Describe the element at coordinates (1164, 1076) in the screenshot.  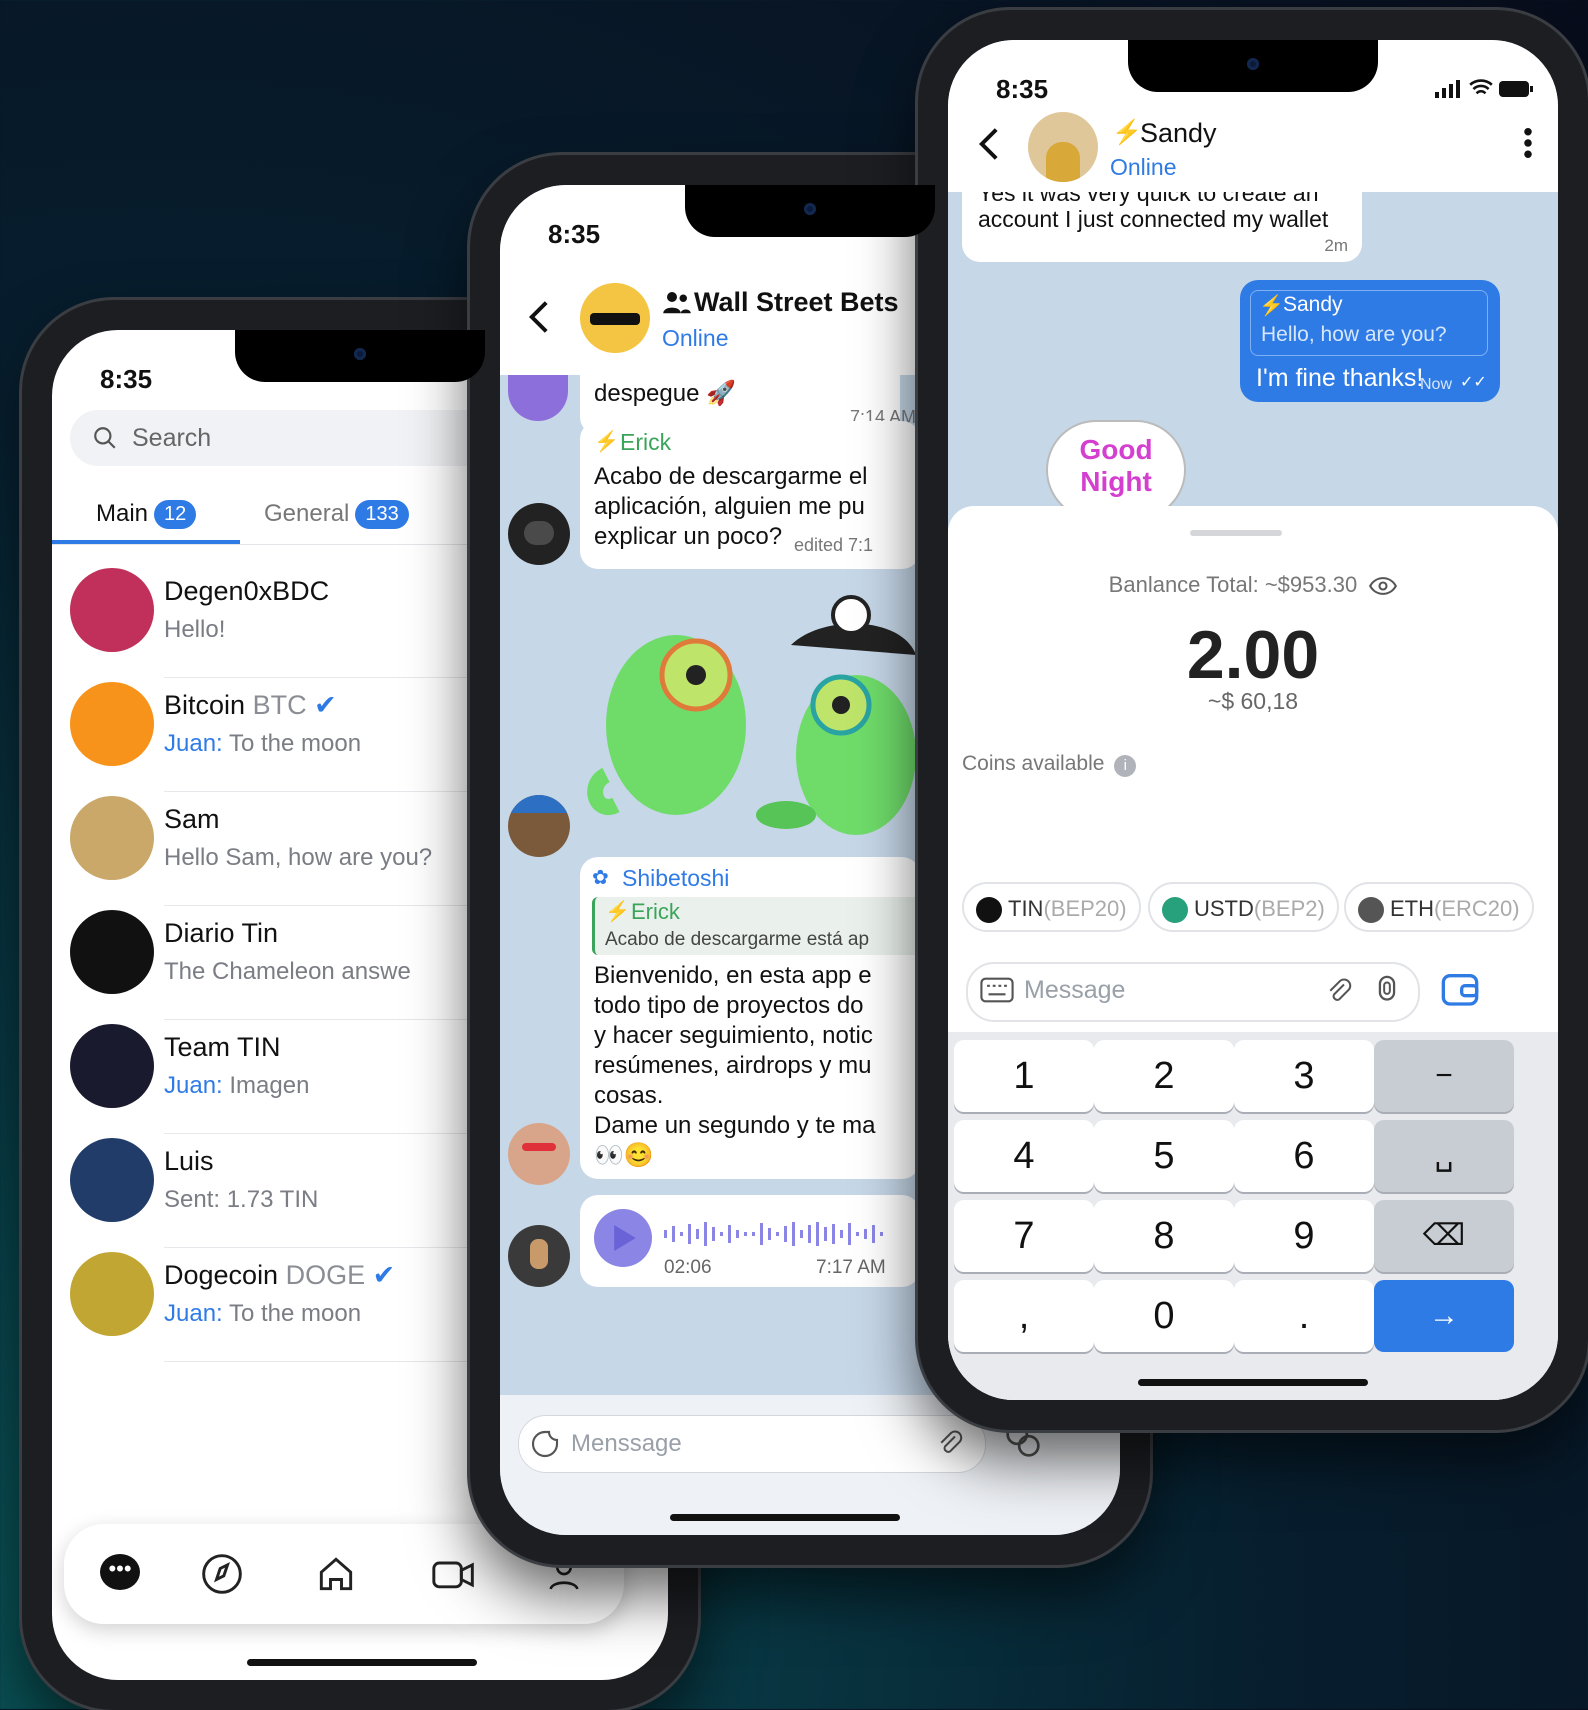
I see `key-2: 2` at that location.